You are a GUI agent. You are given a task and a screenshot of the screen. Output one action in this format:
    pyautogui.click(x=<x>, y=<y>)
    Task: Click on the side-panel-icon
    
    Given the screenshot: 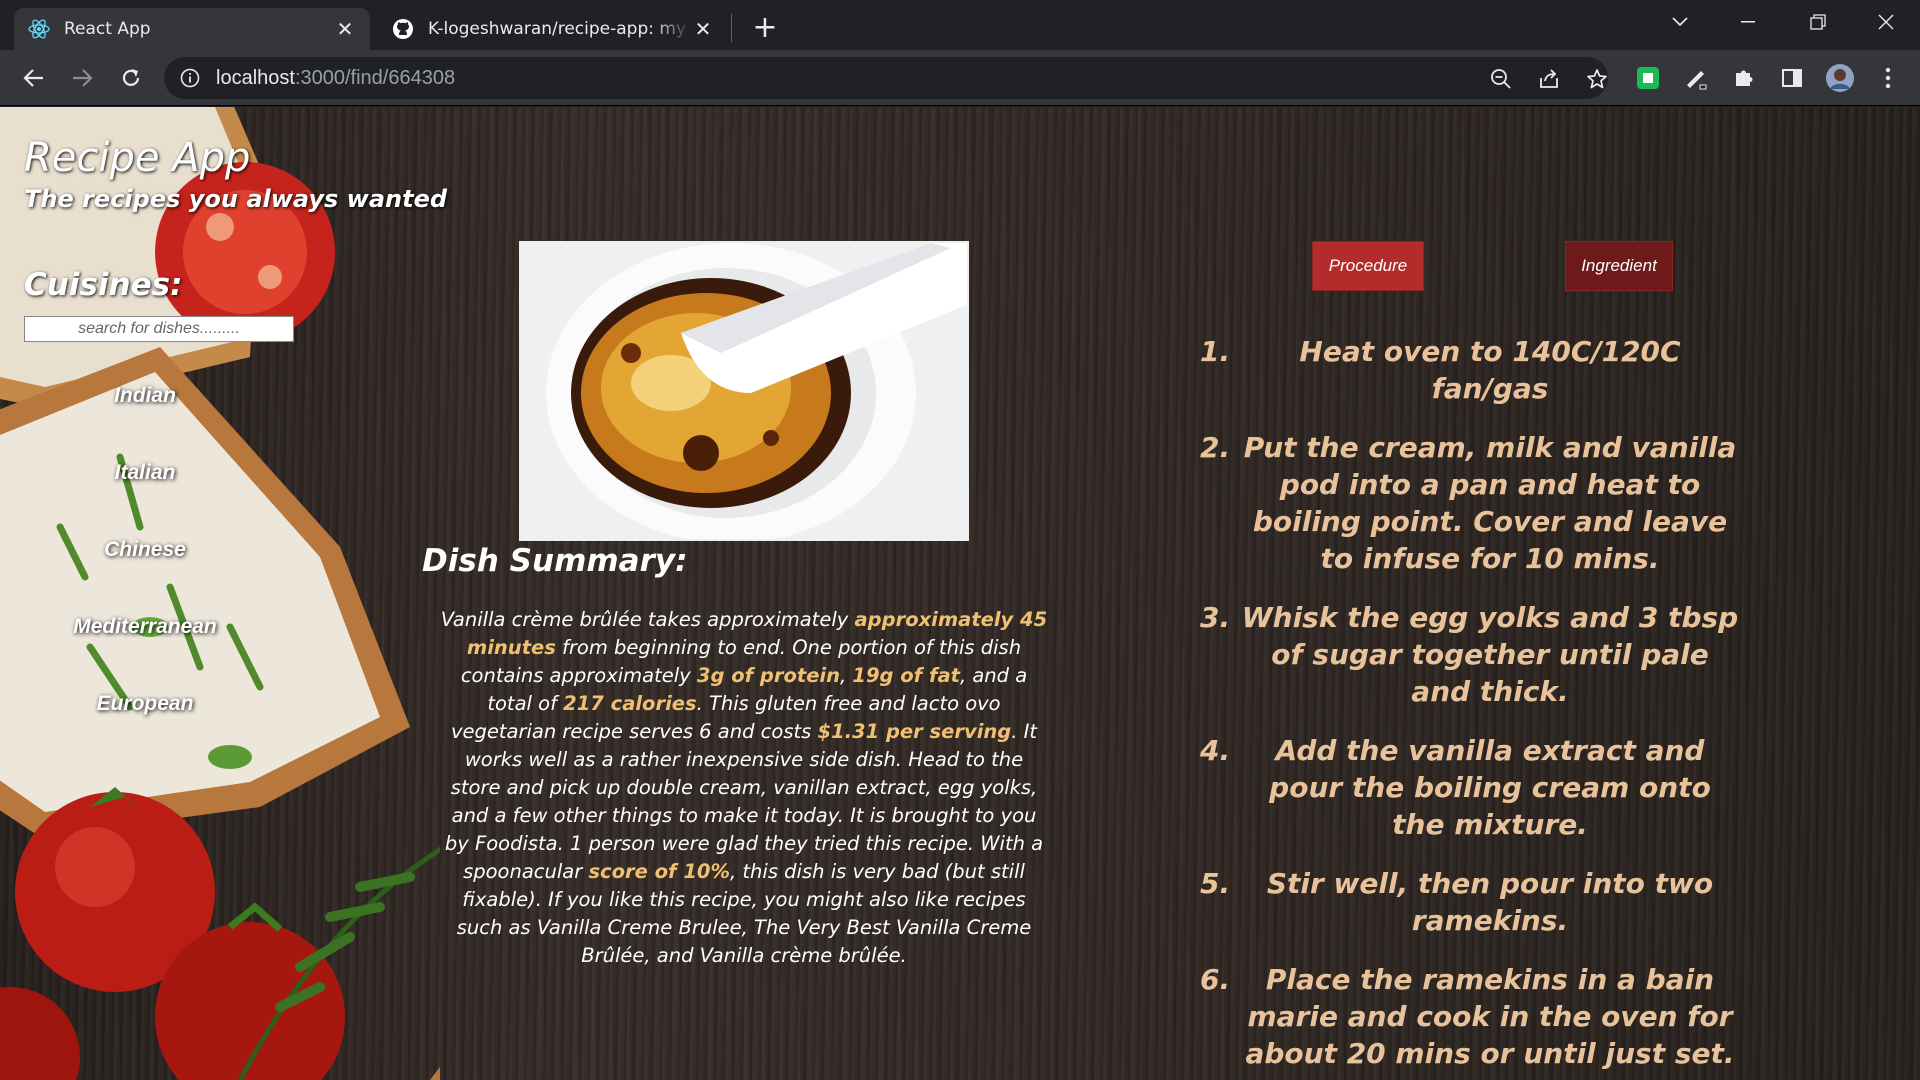 What is the action you would take?
    pyautogui.click(x=1792, y=78)
    